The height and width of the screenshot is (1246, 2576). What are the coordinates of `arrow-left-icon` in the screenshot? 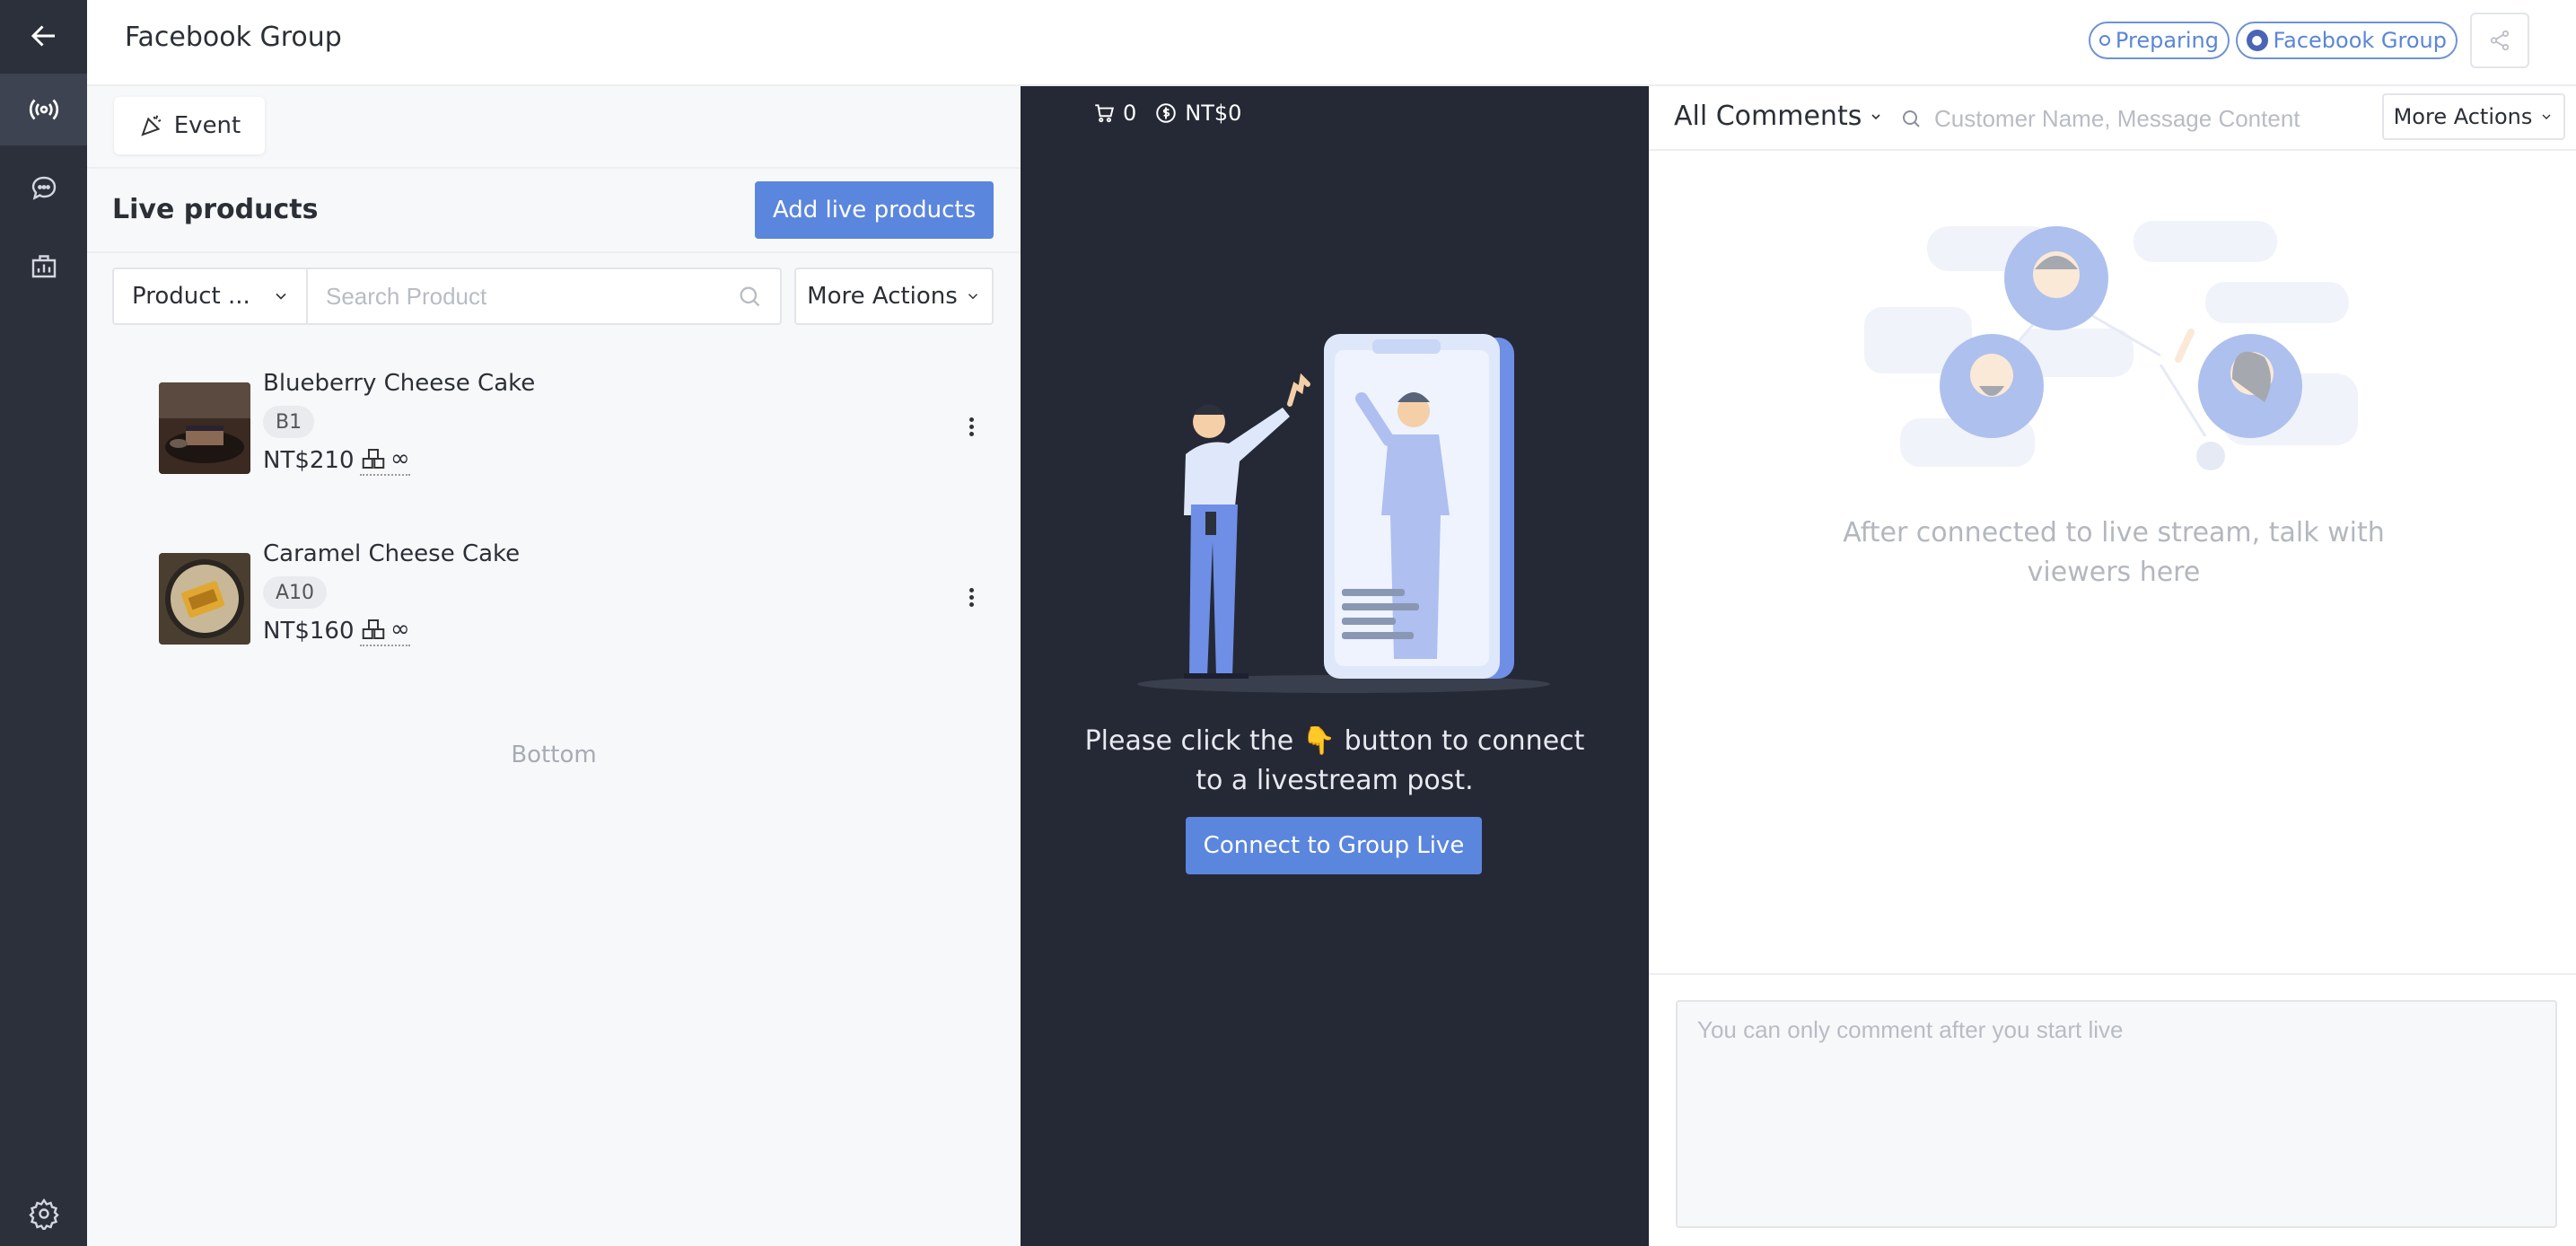 It's located at (43, 36).